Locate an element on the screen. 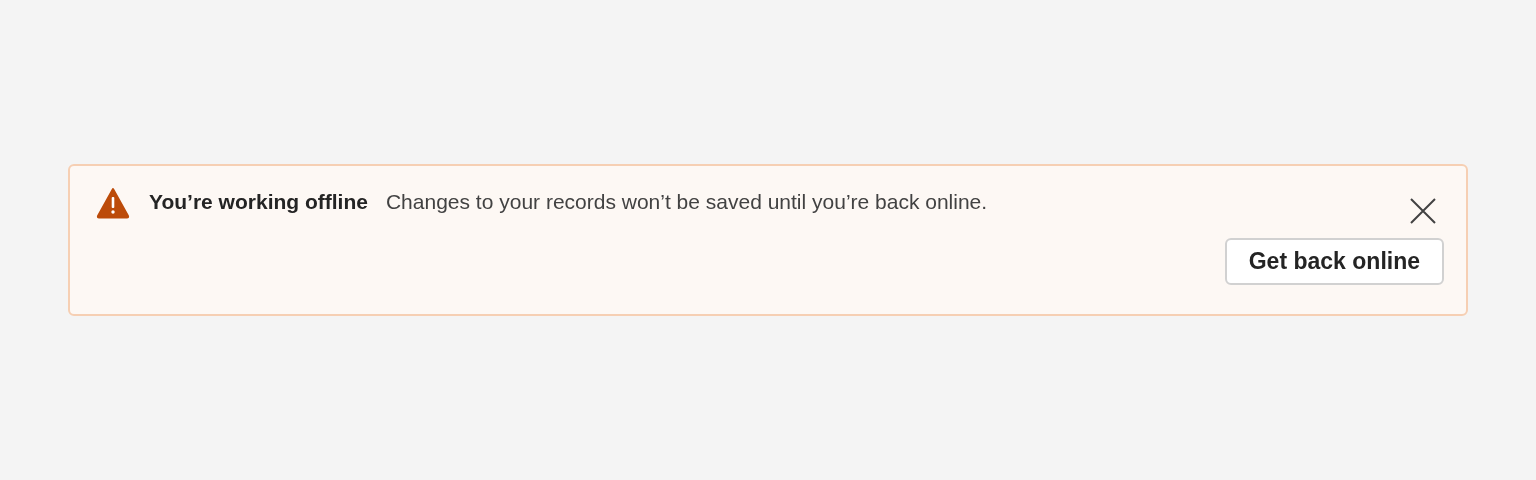 The height and width of the screenshot is (480, 1536). close-button is located at coordinates (1423, 211).